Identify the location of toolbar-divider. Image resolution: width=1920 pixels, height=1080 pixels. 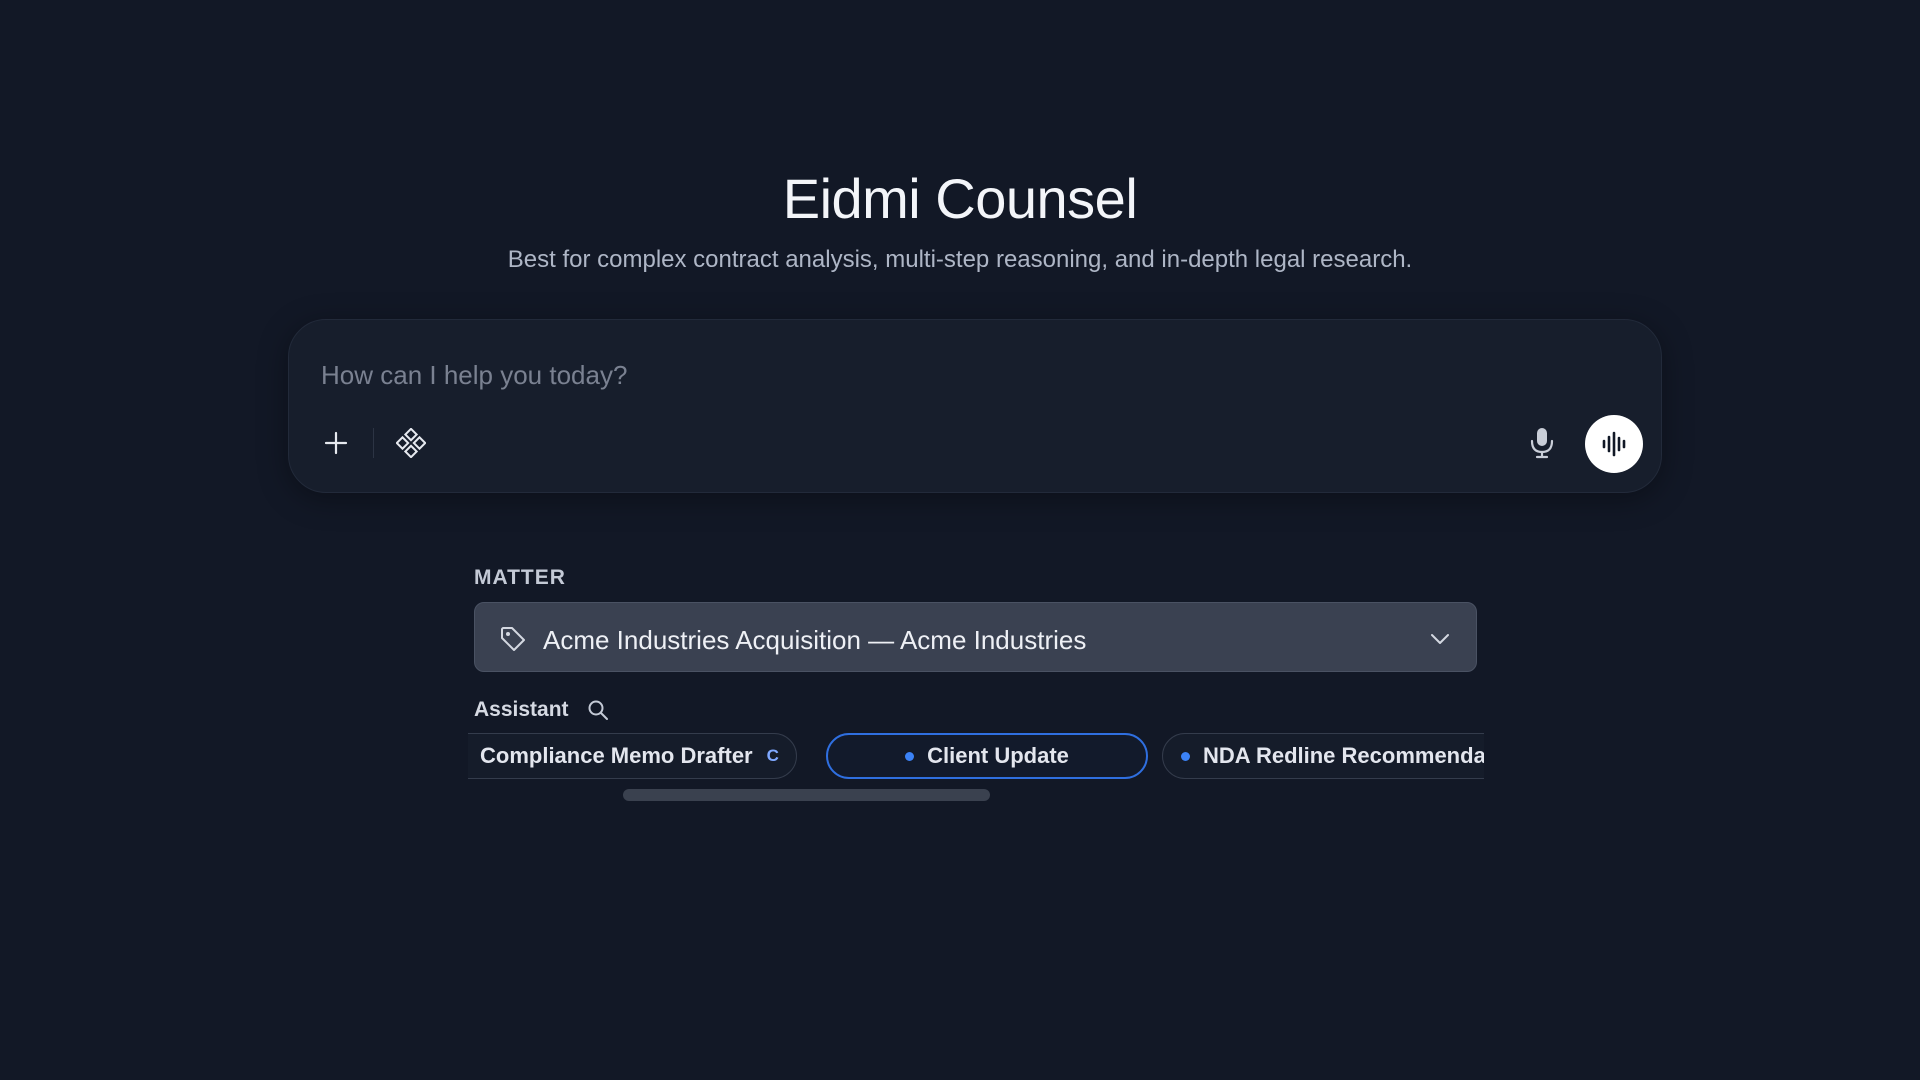
(373, 443).